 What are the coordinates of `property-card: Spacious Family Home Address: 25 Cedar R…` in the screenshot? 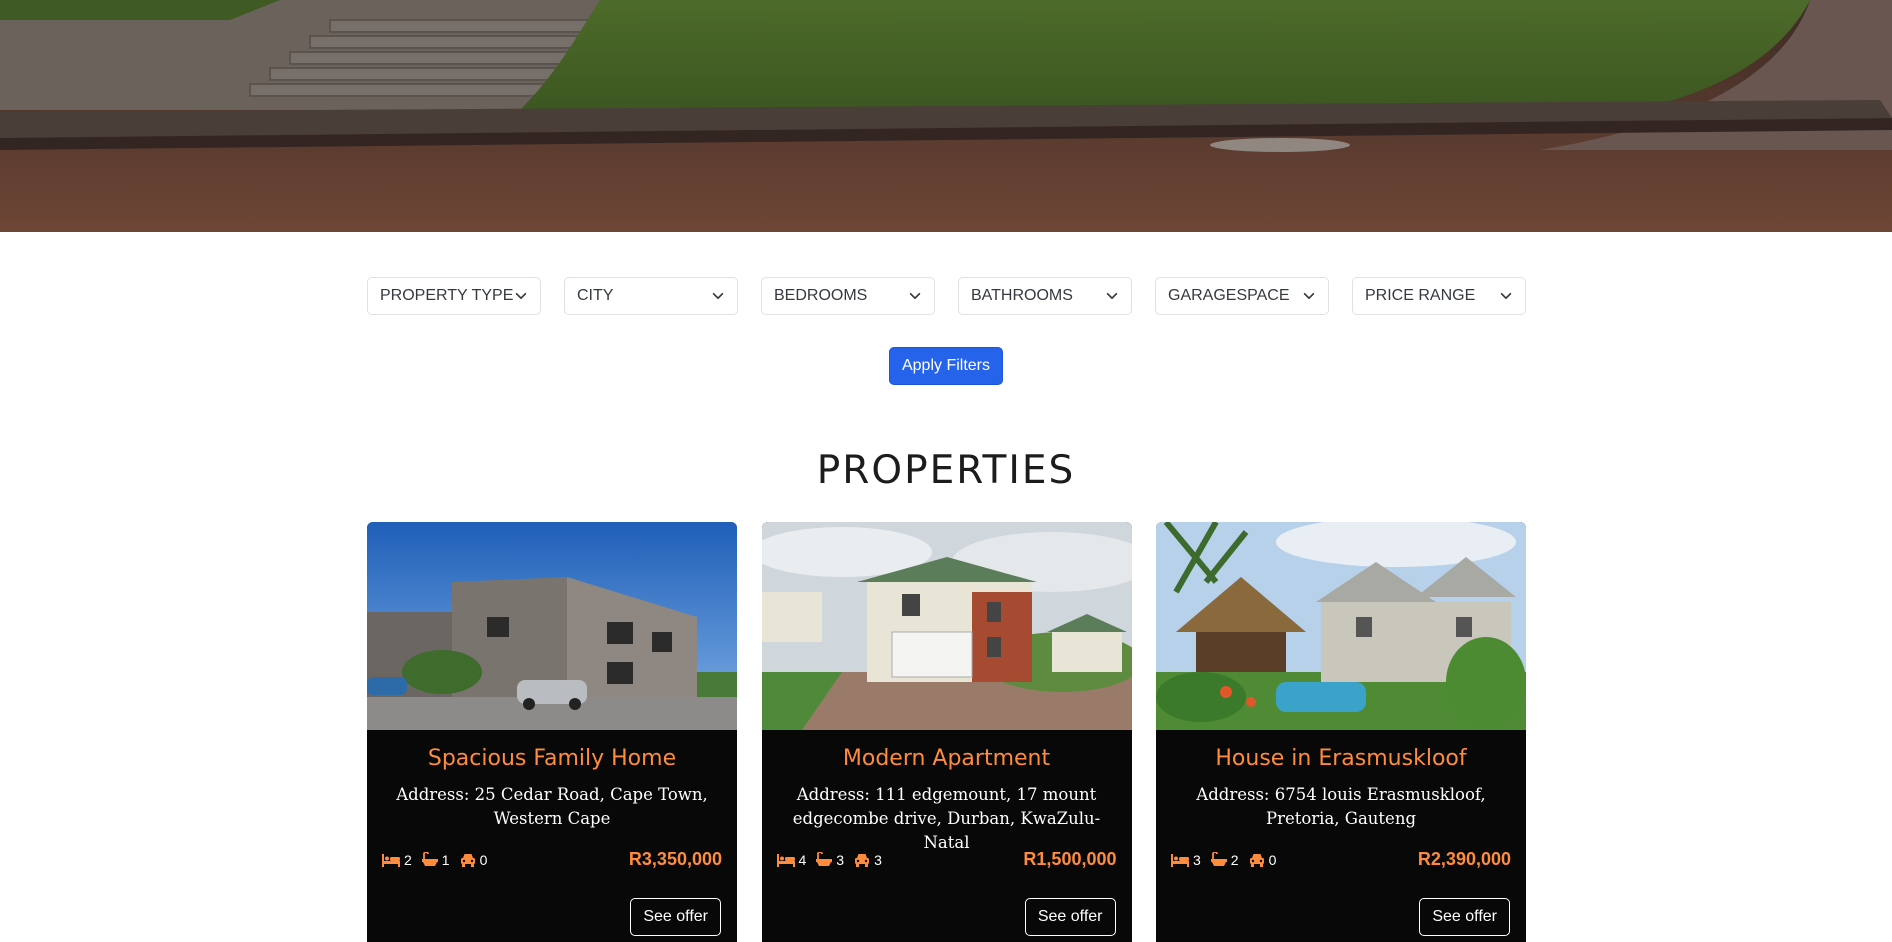 It's located at (552, 732).